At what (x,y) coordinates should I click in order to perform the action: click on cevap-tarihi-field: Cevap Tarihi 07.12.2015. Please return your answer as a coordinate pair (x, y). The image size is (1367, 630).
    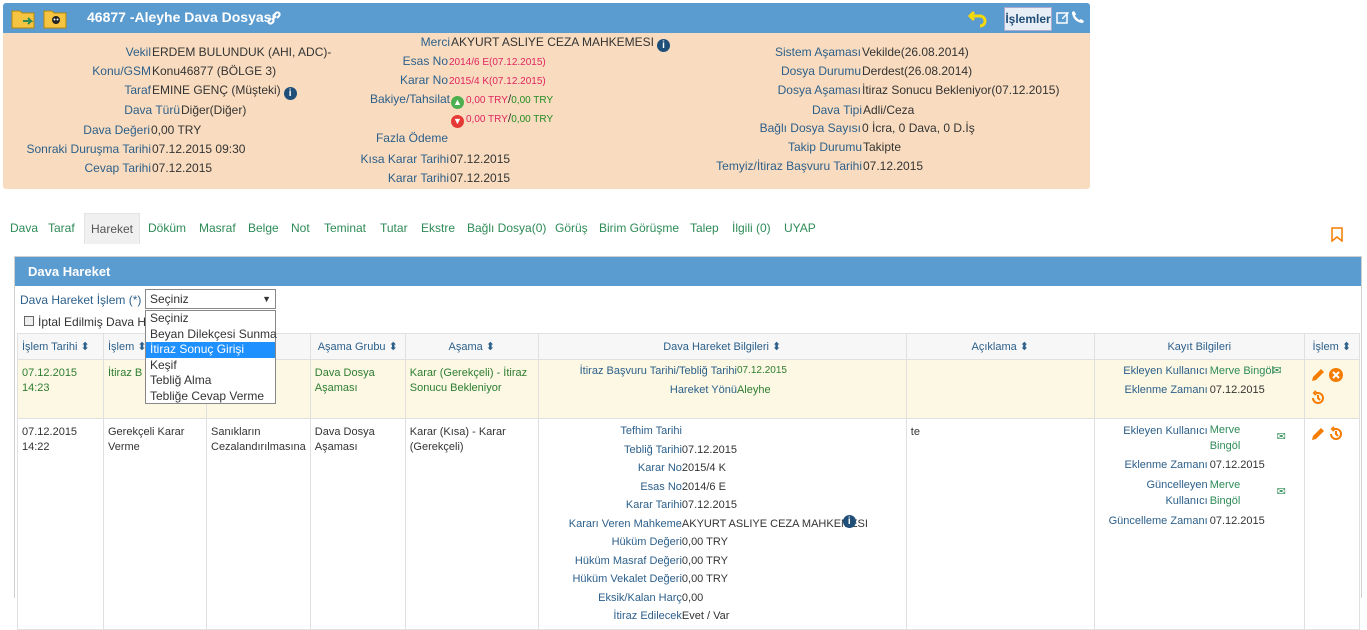
    Looking at the image, I should click on (148, 168).